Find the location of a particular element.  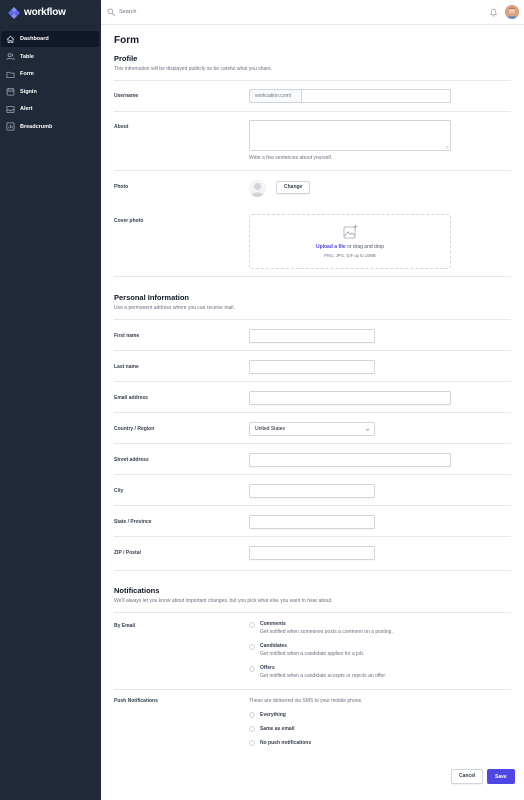

chart-icon is located at coordinates (10, 126).